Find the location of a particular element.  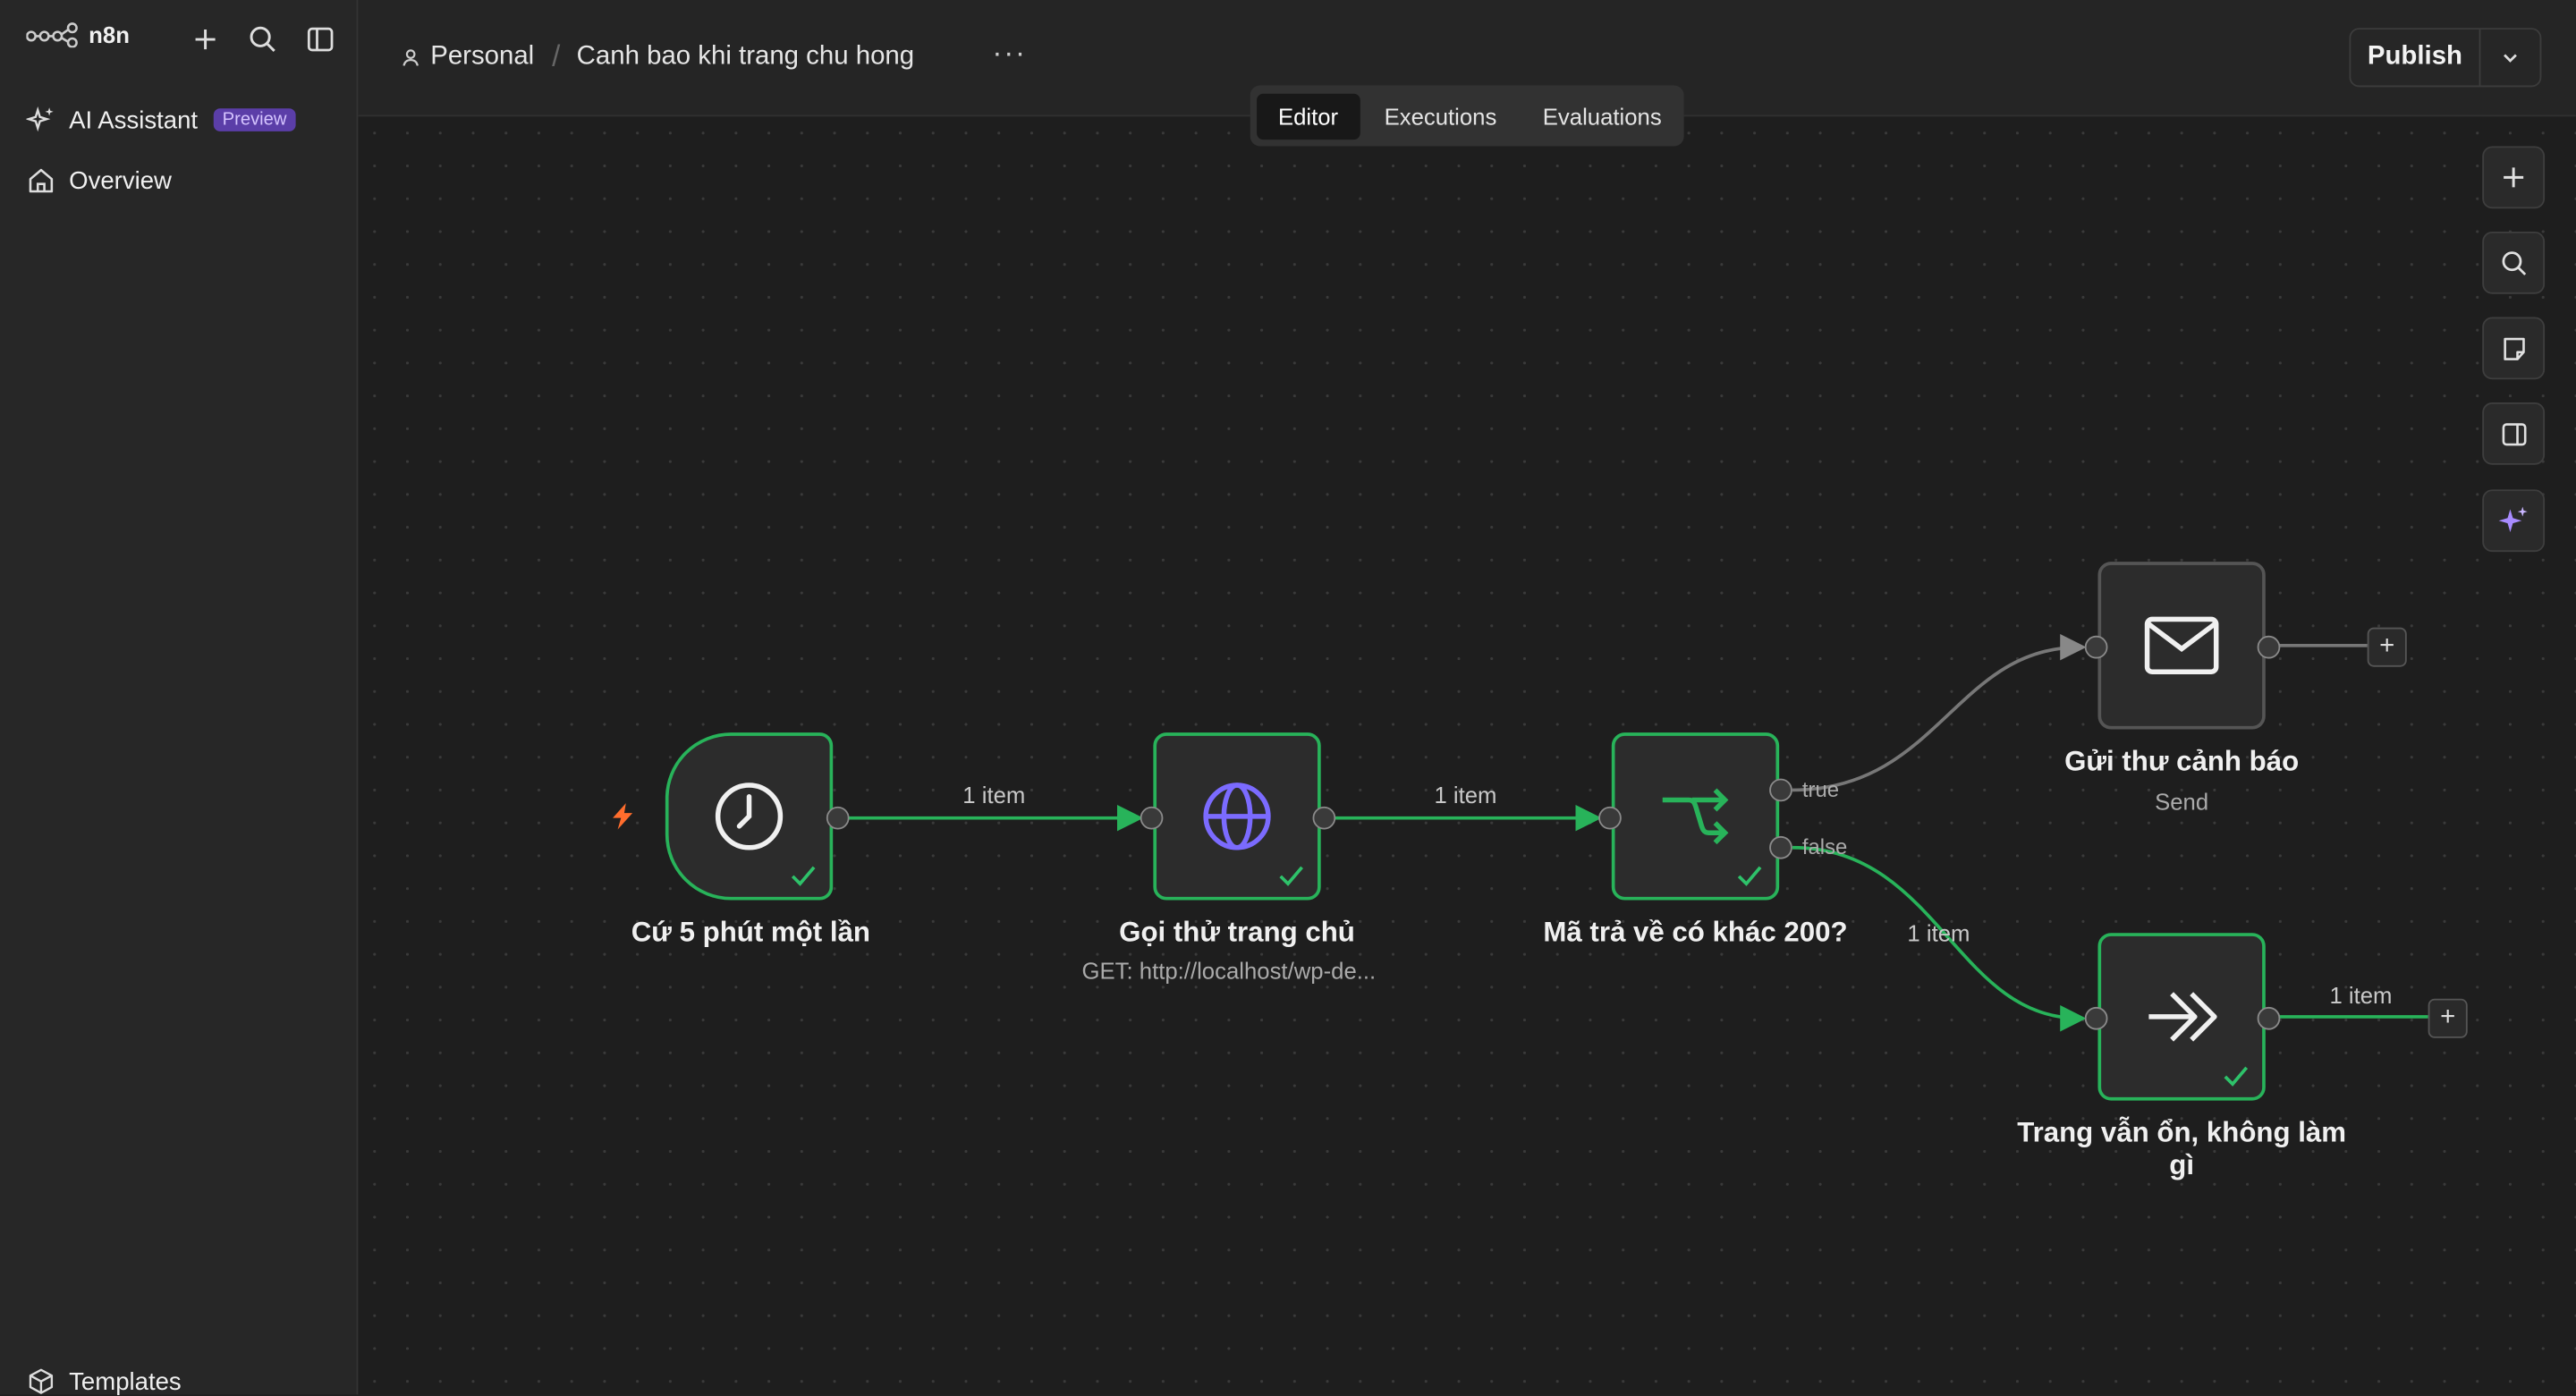

node-if-condition is located at coordinates (1695, 817).